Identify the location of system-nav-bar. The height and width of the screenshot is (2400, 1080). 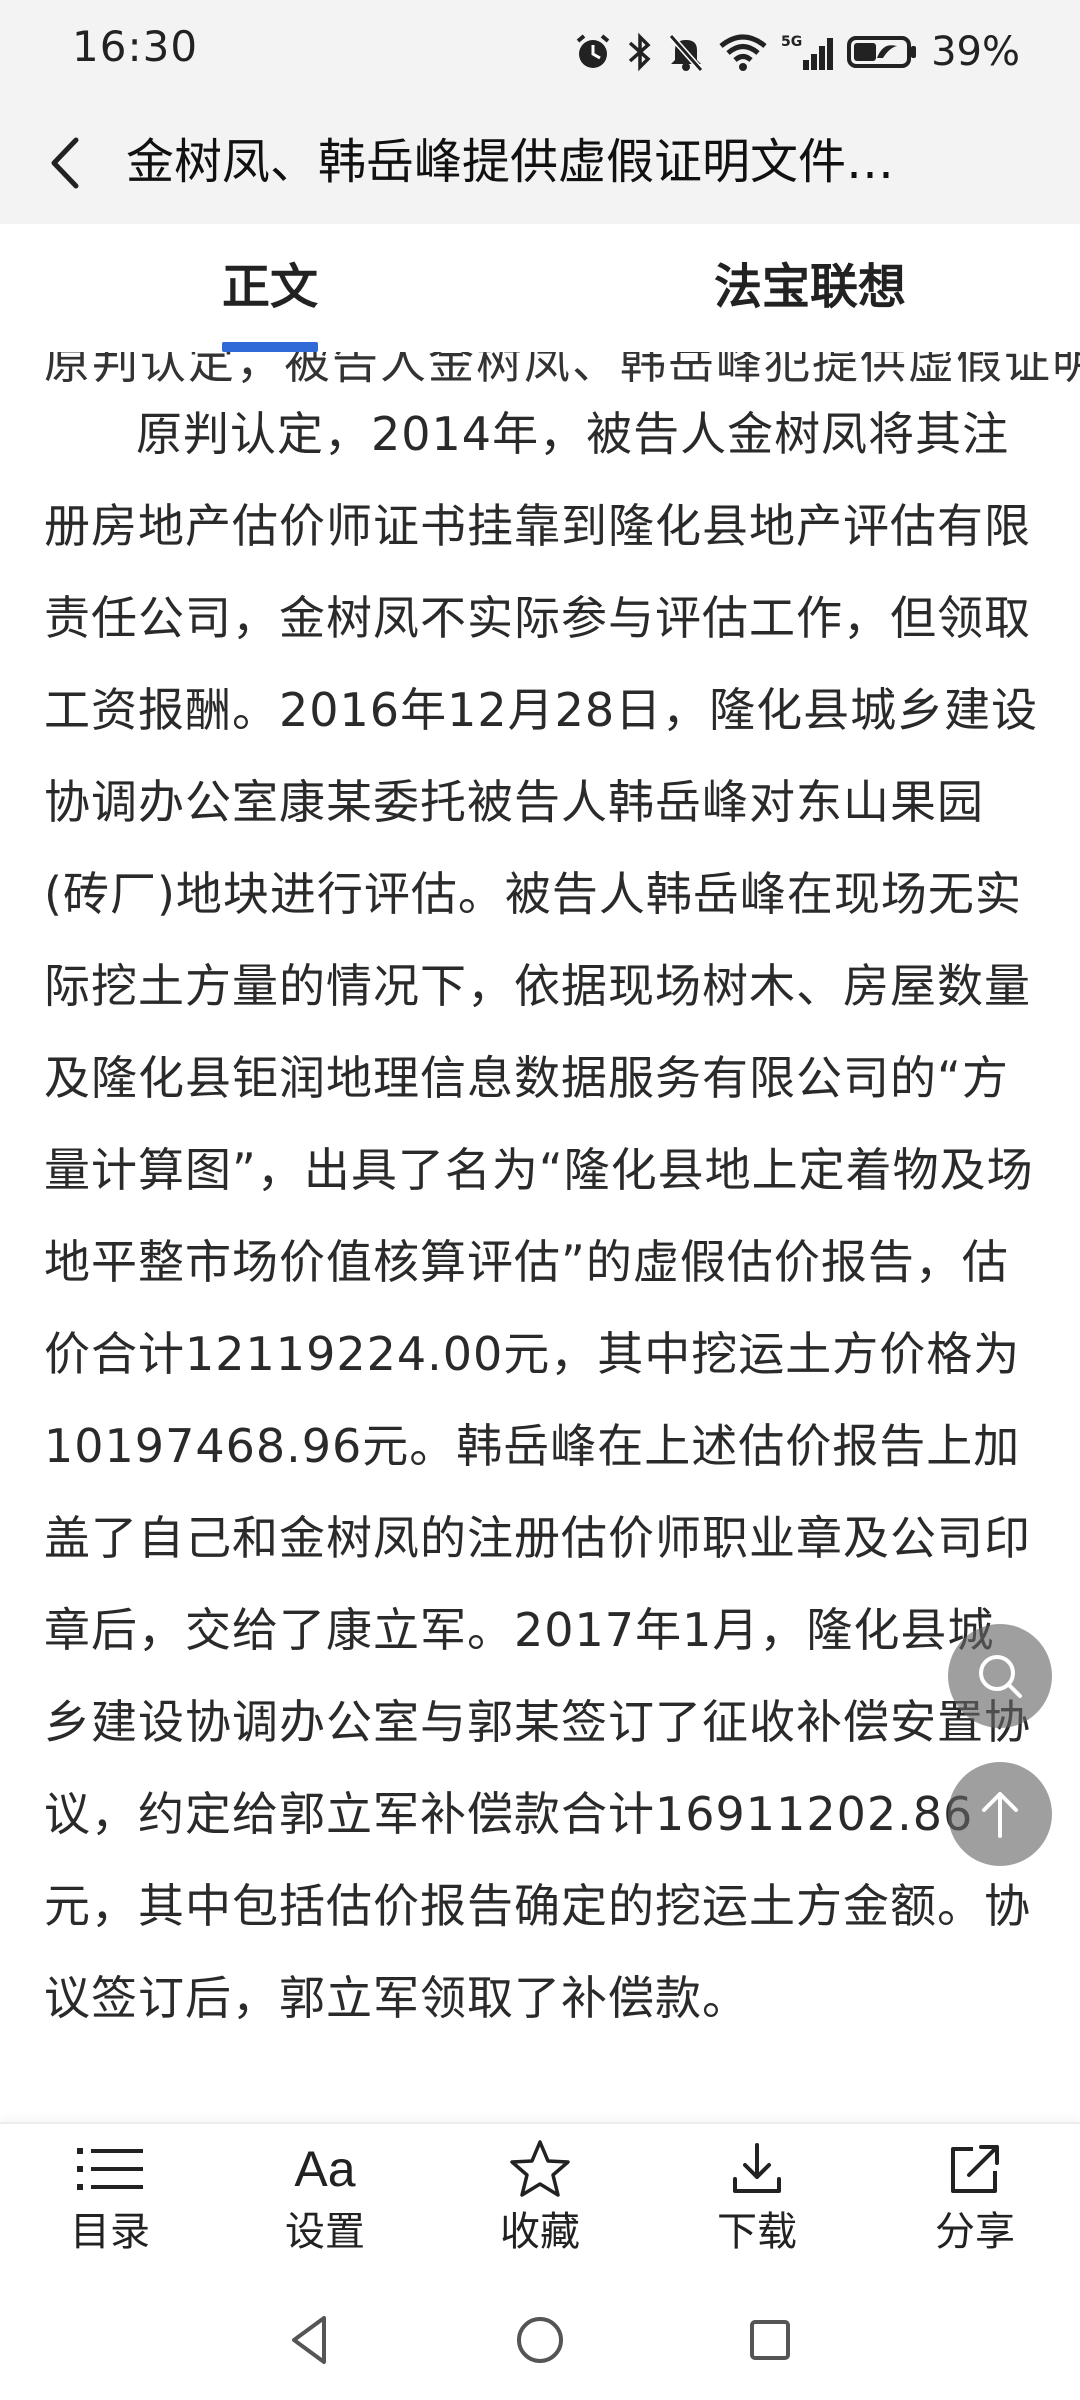
(540, 2341).